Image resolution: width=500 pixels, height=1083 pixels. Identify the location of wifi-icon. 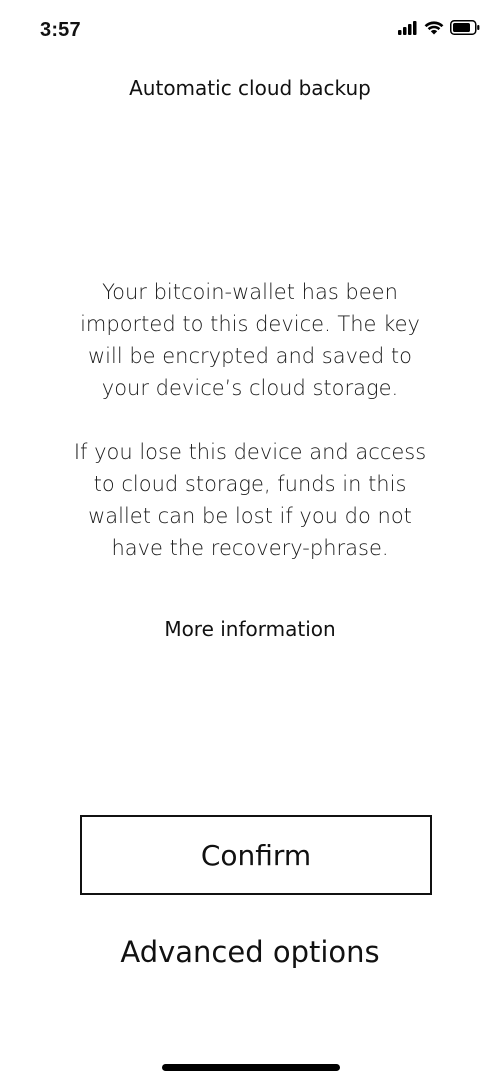
(434, 28).